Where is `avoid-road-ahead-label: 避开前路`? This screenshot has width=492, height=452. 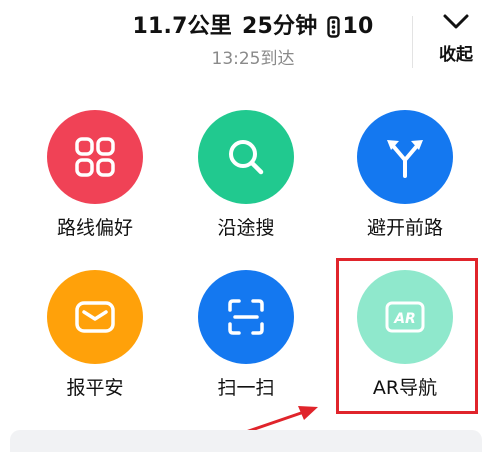 avoid-road-ahead-label: 避开前路 is located at coordinates (404, 228).